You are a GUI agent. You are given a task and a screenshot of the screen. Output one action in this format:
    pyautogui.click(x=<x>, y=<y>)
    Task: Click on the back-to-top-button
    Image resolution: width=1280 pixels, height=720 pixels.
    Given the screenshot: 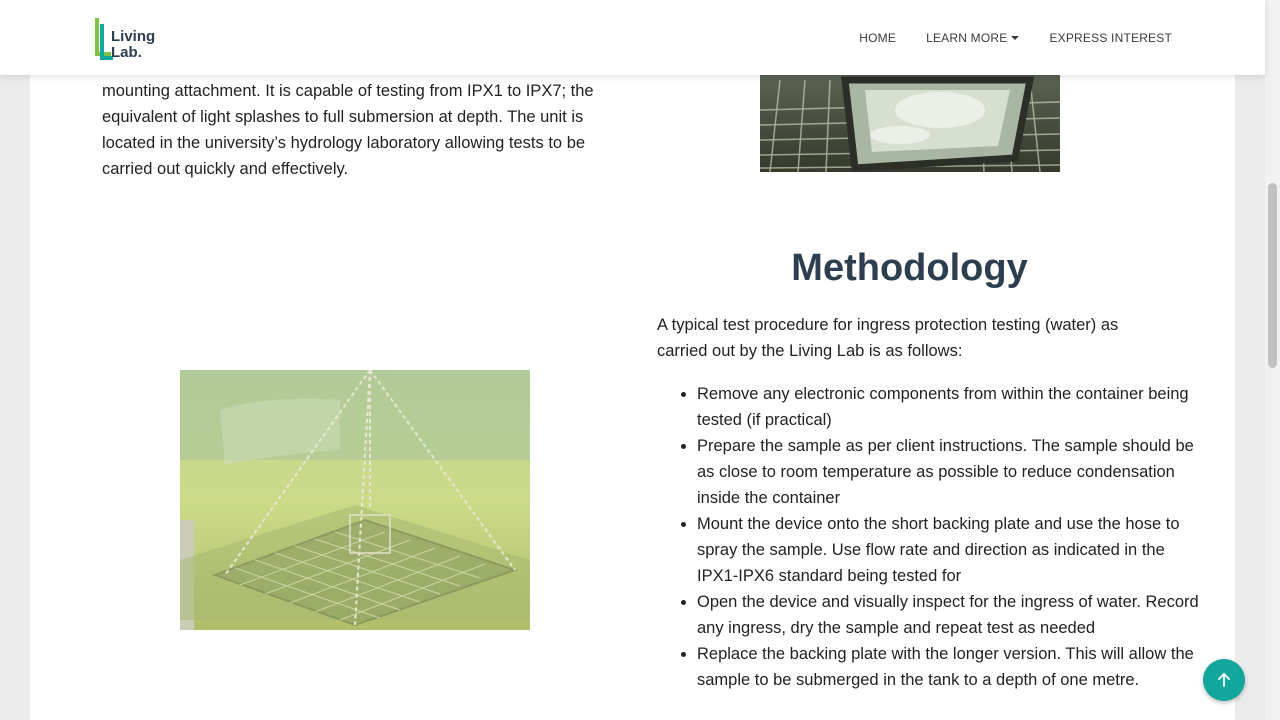 What is the action you would take?
    pyautogui.click(x=1224, y=680)
    